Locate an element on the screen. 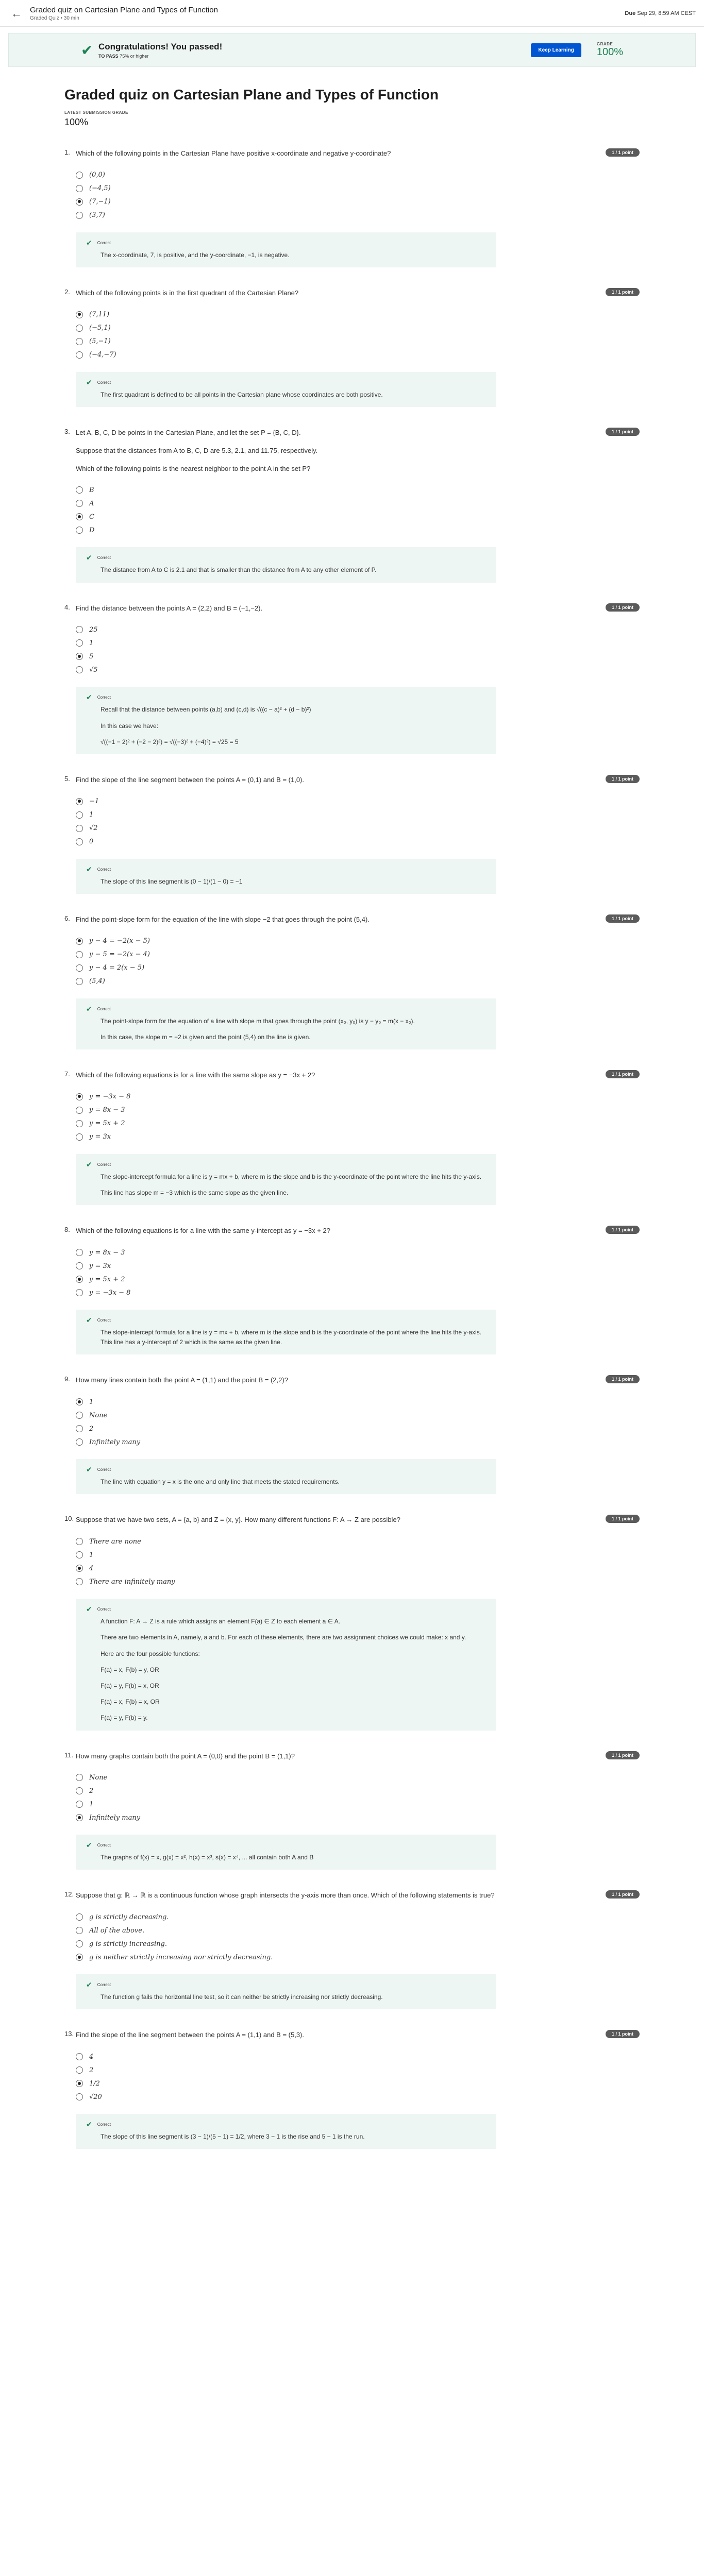 The height and width of the screenshot is (2576, 704). answer-option: (−5,1) is located at coordinates (358, 328).